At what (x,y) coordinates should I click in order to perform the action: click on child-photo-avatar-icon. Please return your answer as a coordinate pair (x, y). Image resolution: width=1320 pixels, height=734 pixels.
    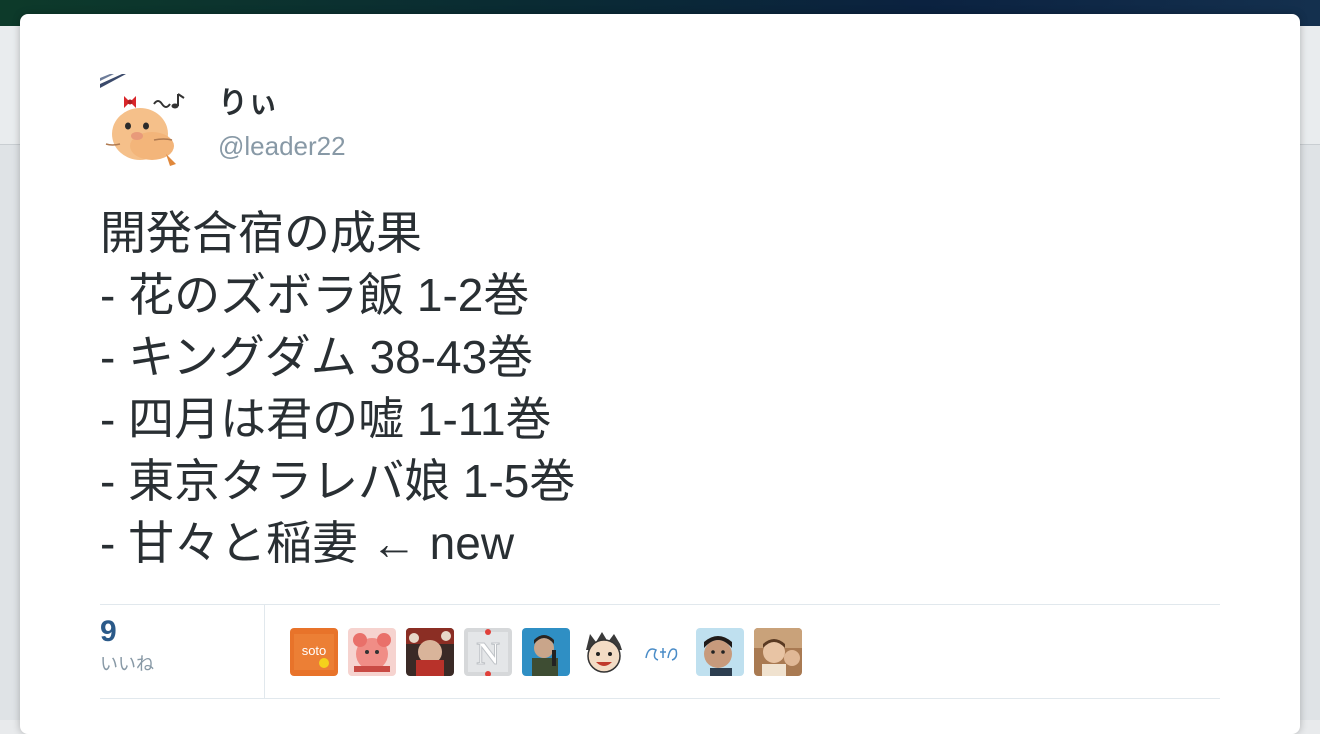
    Looking at the image, I should click on (778, 652).